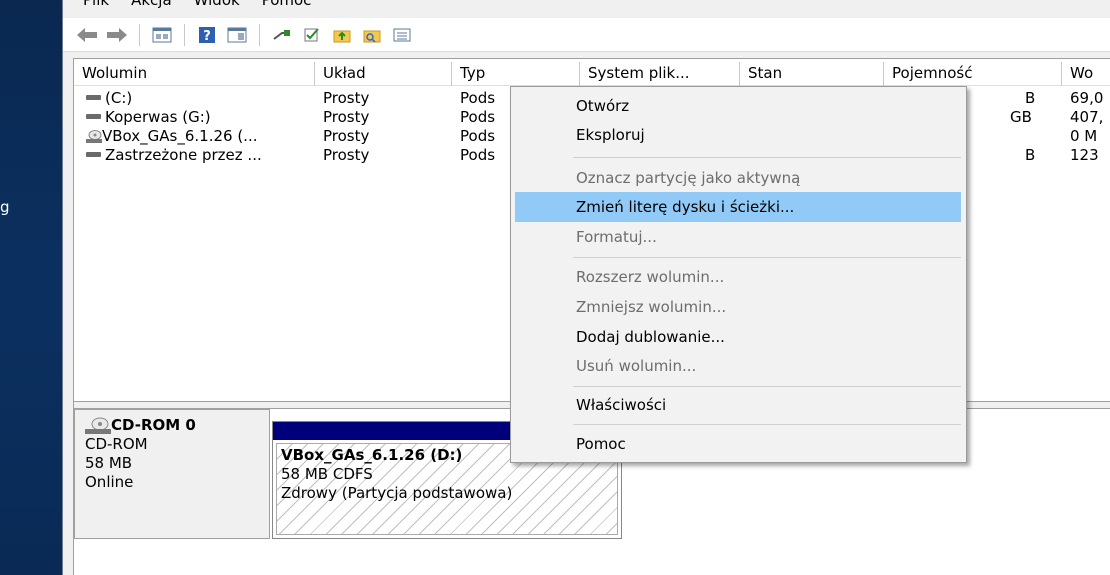  Describe the element at coordinates (282, 35) in the screenshot. I see `connect-icon` at that location.